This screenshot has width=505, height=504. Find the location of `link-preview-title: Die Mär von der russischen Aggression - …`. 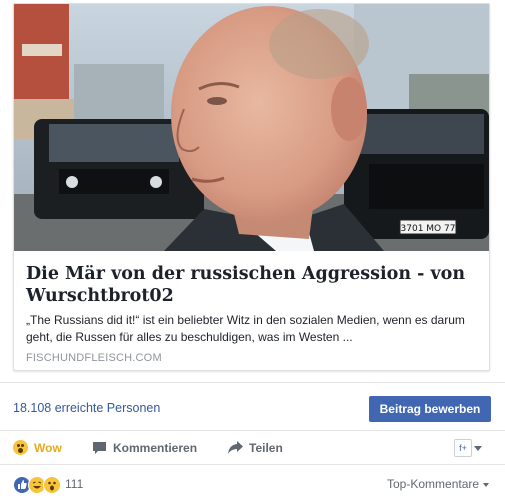

link-preview-title: Die Mär von der russischen Aggression - … is located at coordinates (253, 285).